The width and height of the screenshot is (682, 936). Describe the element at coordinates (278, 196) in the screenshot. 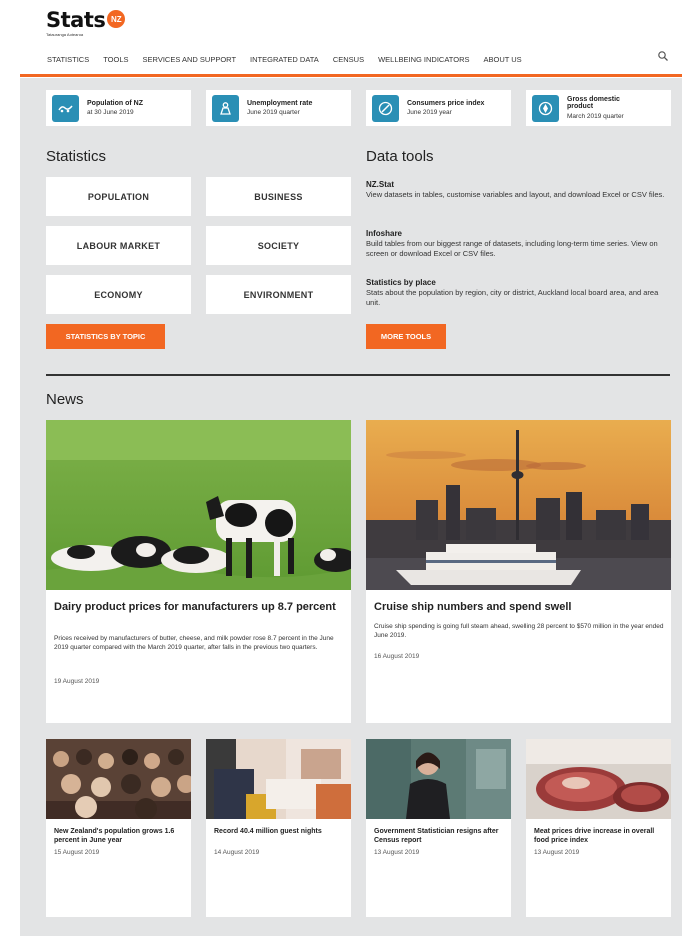

I see `category-business: BUSINESS` at that location.